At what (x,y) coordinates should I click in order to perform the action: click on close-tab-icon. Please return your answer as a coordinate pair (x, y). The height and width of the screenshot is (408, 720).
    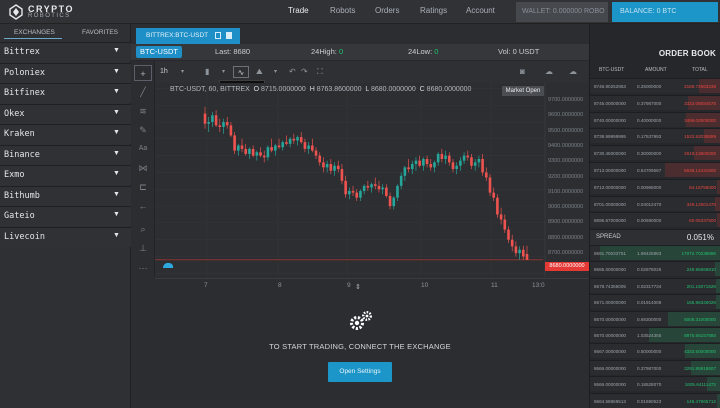
    Looking at the image, I should click on (229, 35).